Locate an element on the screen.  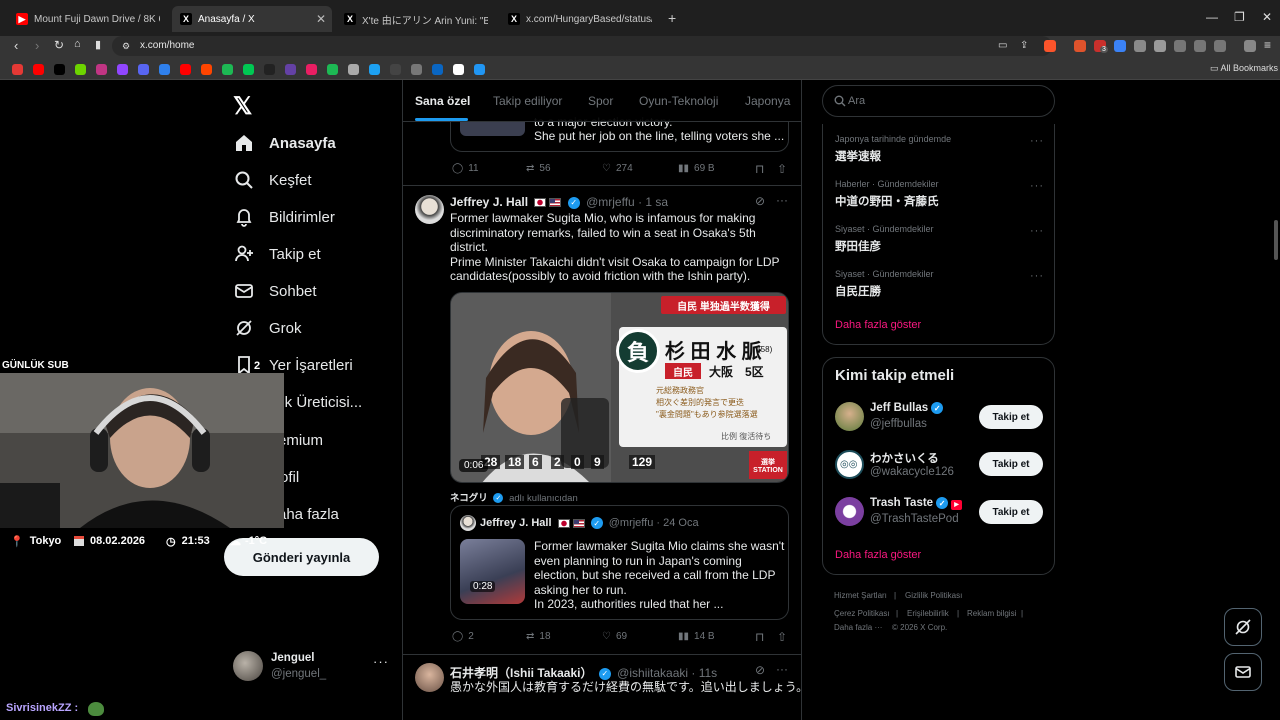
close-tab-icon: ✕ is located at coordinates (321, 19).